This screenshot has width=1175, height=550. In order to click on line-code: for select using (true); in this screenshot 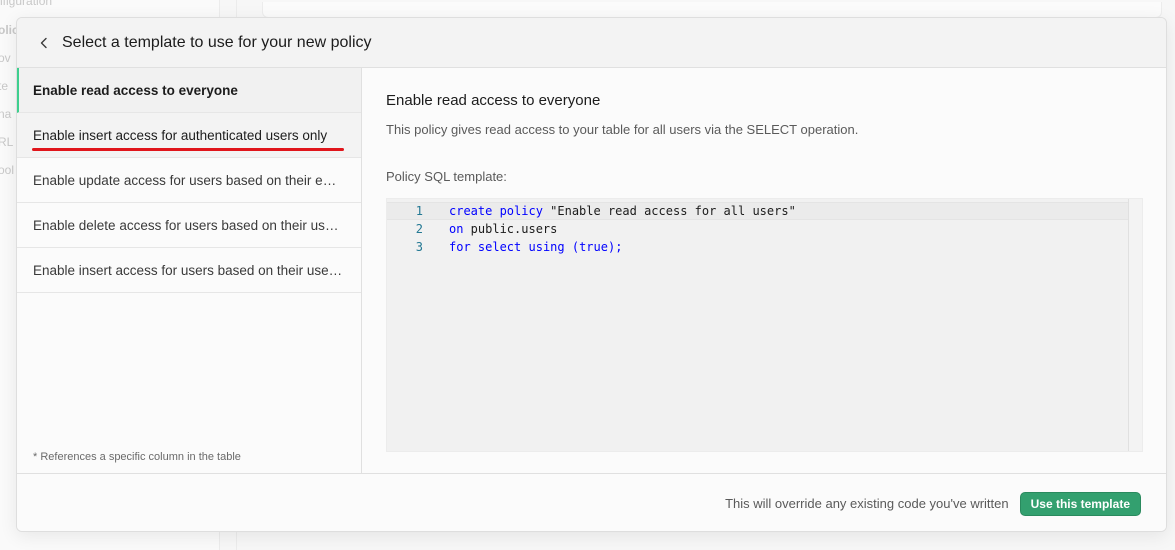, I will do `click(522, 247)`.